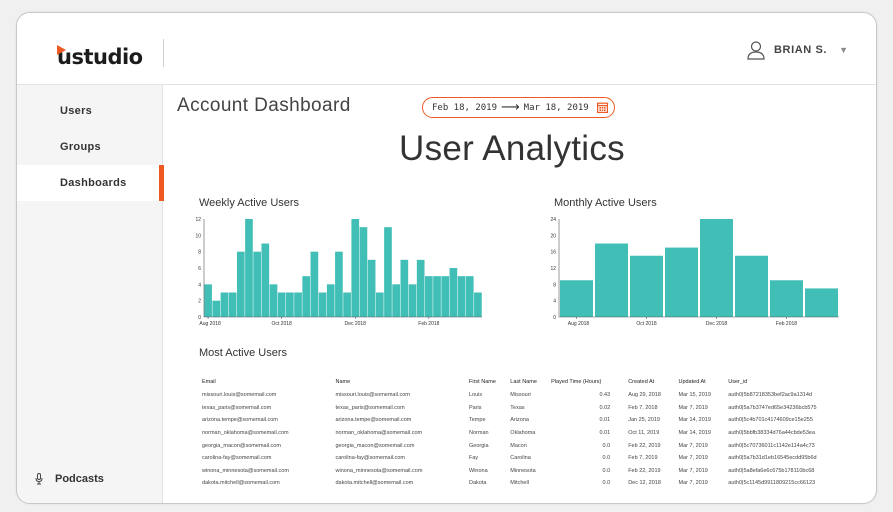  Describe the element at coordinates (518, 107) in the screenshot. I see `date-range-picker: Feb 18, 2019 ⟶ Mar 18, 2019` at that location.